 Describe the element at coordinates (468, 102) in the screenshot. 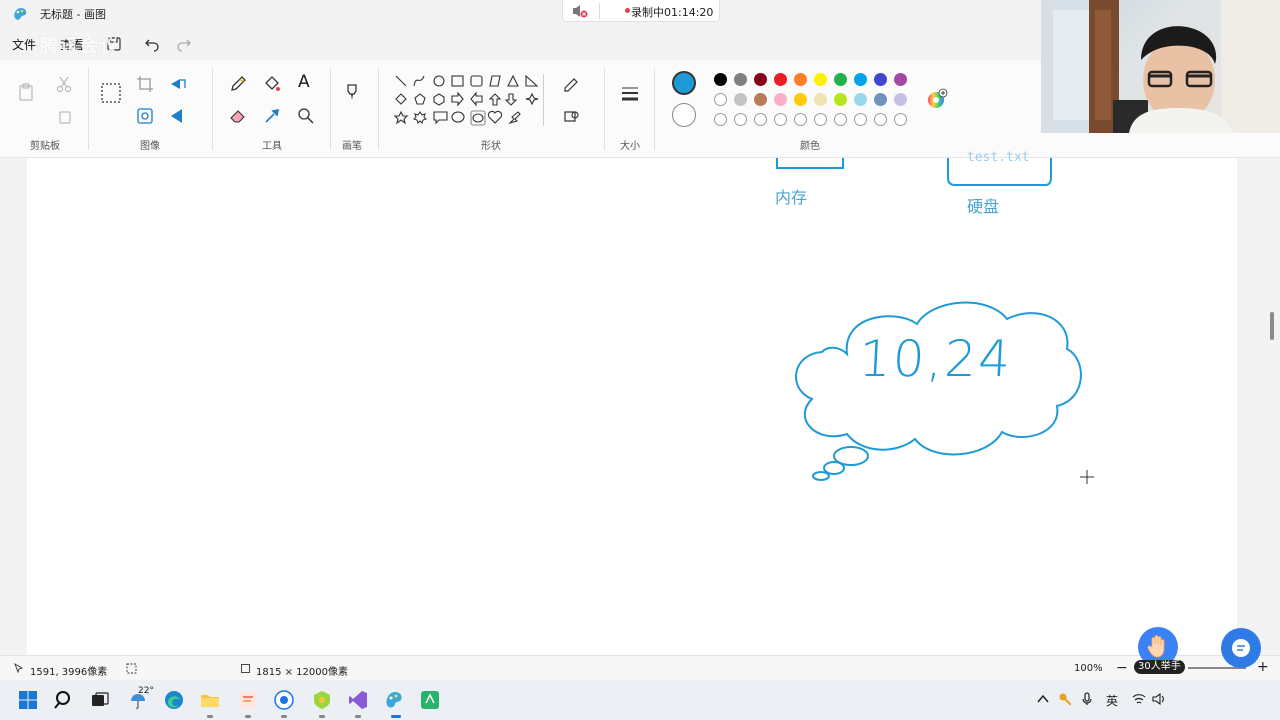

I see `shapes-gallery` at that location.